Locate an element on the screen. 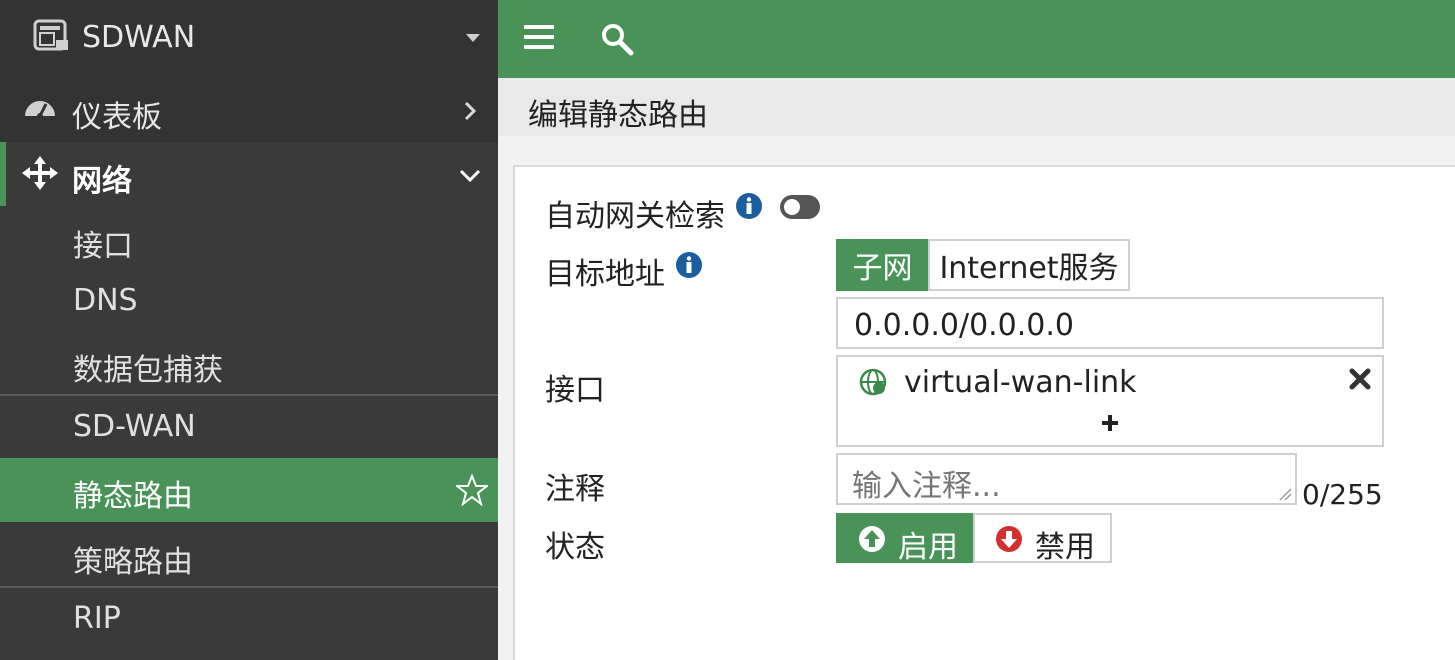 Image resolution: width=1455 pixels, height=660 pixels. destination-subnet-input: 0.0.0.0/0.0.0.0 is located at coordinates (1110, 323).